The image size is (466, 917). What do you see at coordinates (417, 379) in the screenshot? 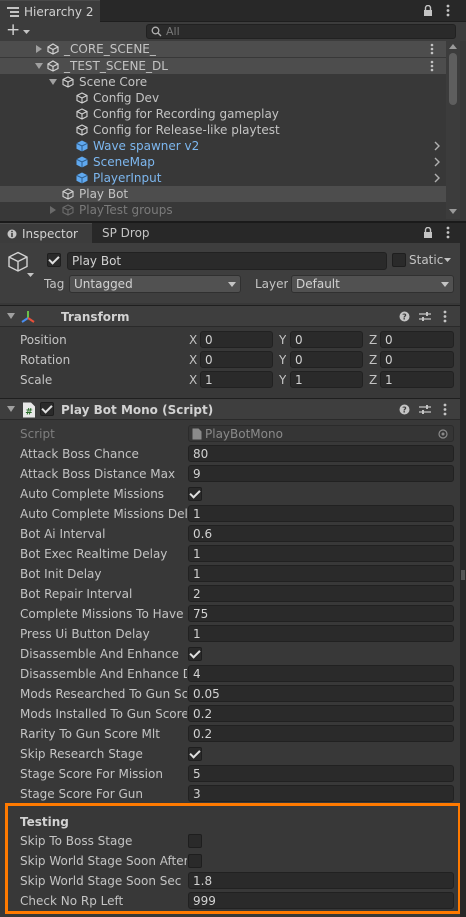
I see `scale-z-field: 1` at bounding box center [417, 379].